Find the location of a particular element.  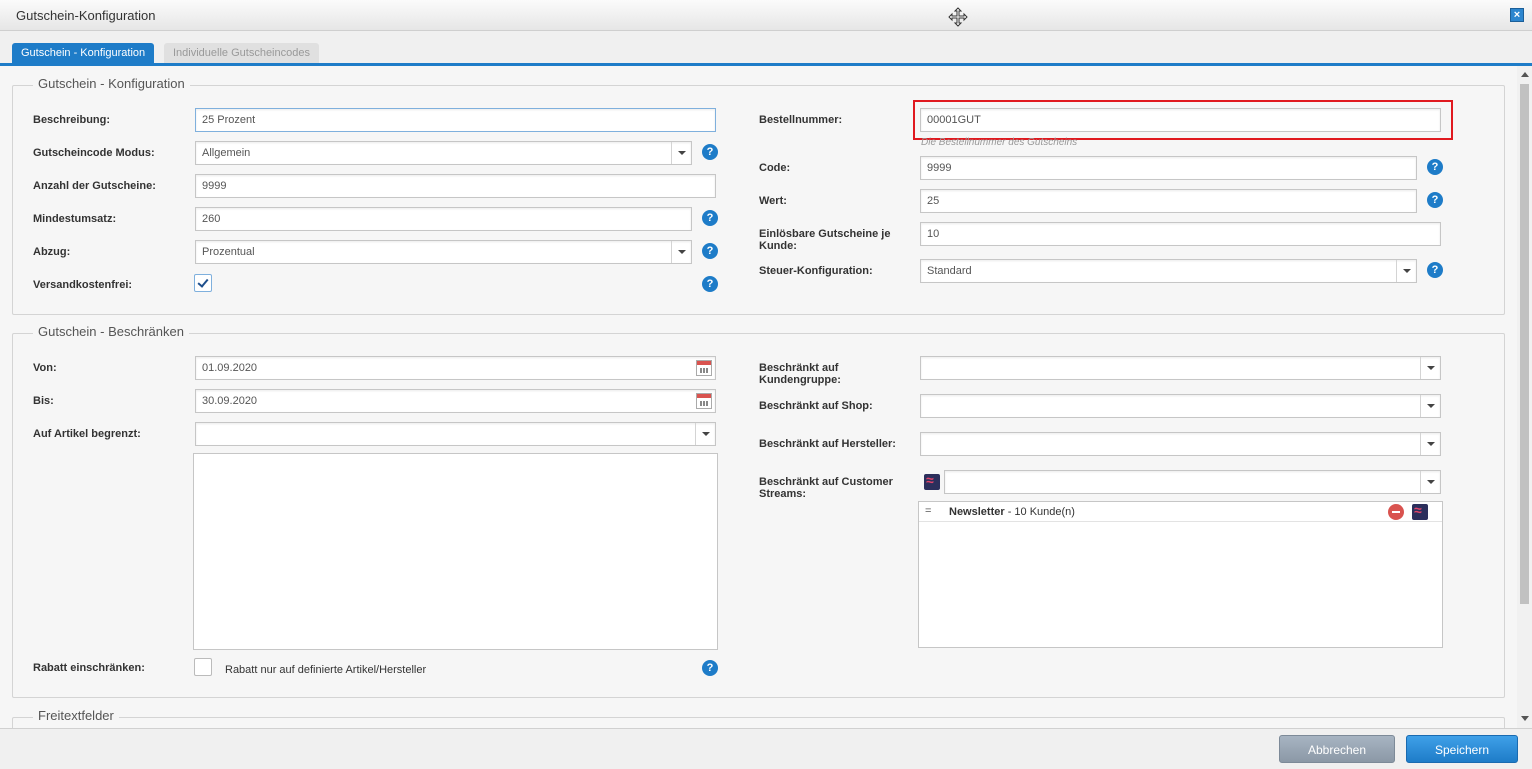

artikel-list is located at coordinates (455, 551).